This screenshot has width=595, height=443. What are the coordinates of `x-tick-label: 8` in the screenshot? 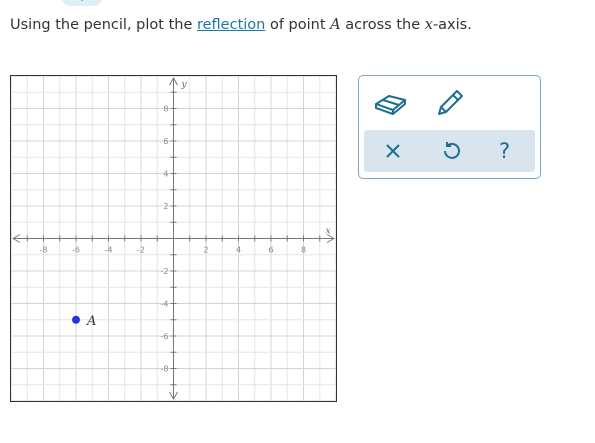 It's located at (303, 250).